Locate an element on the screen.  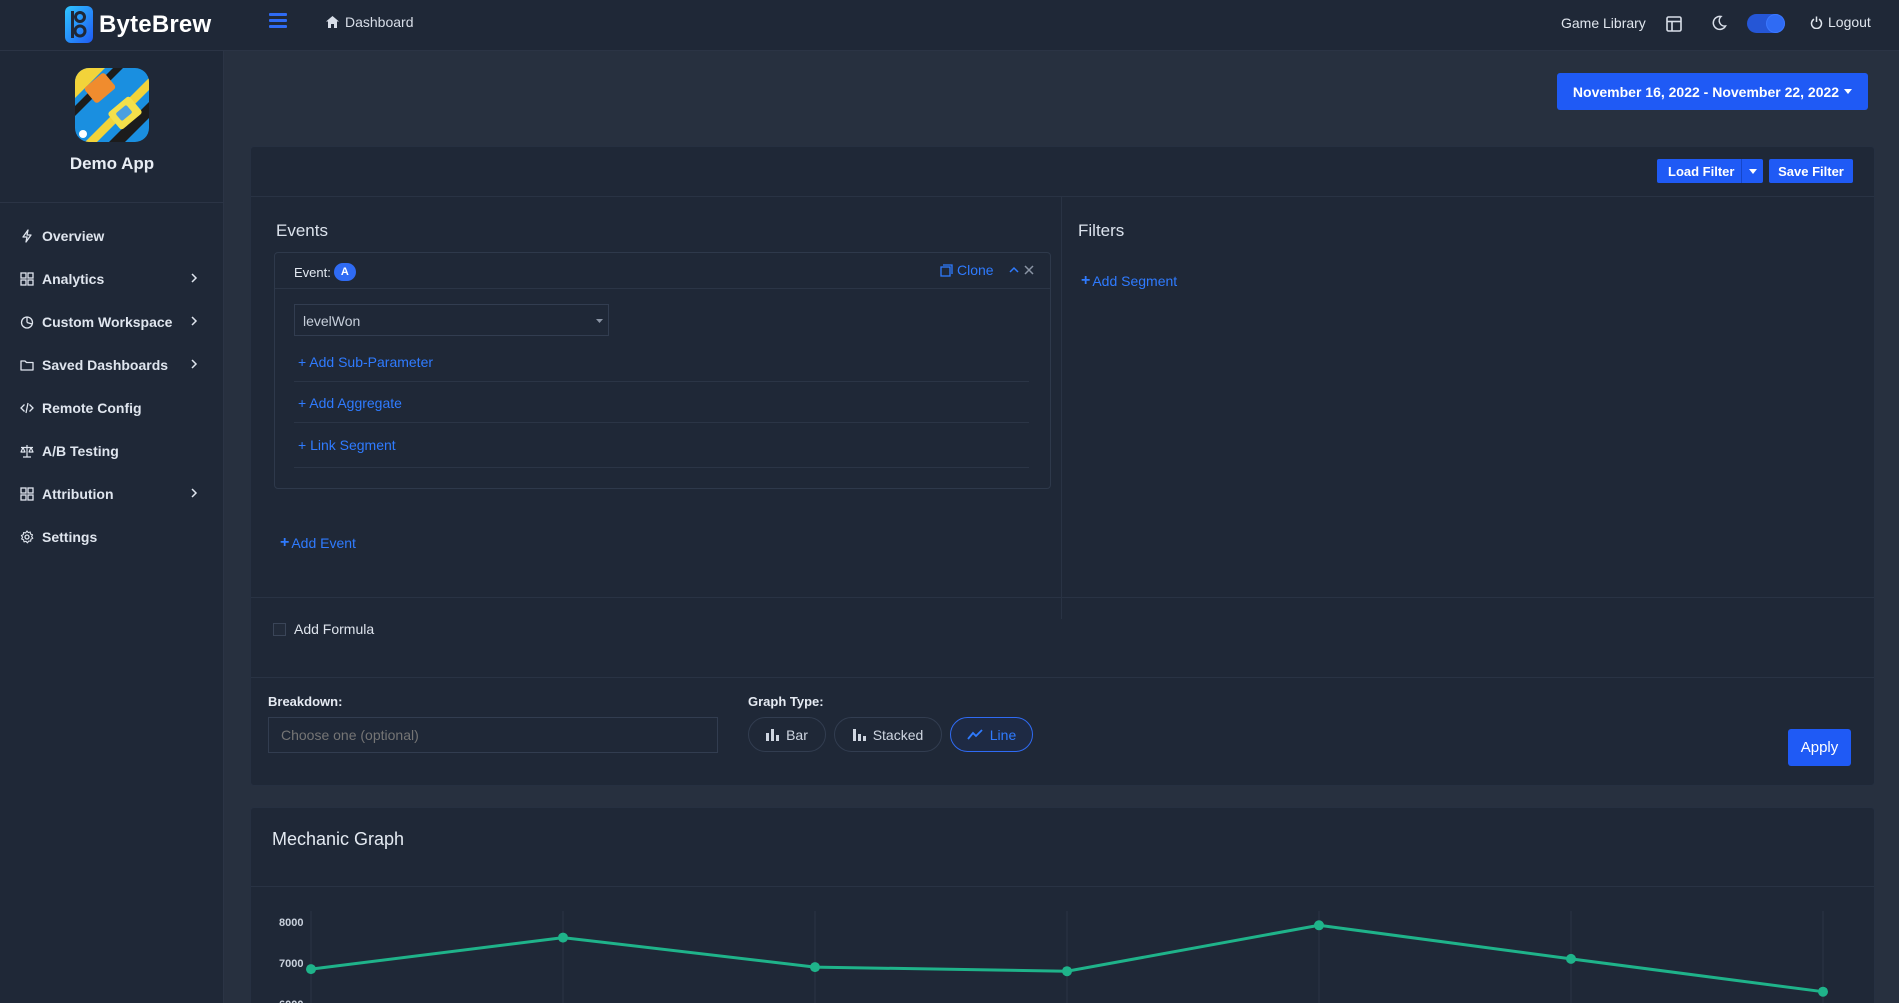
copy-icon is located at coordinates (946, 270).